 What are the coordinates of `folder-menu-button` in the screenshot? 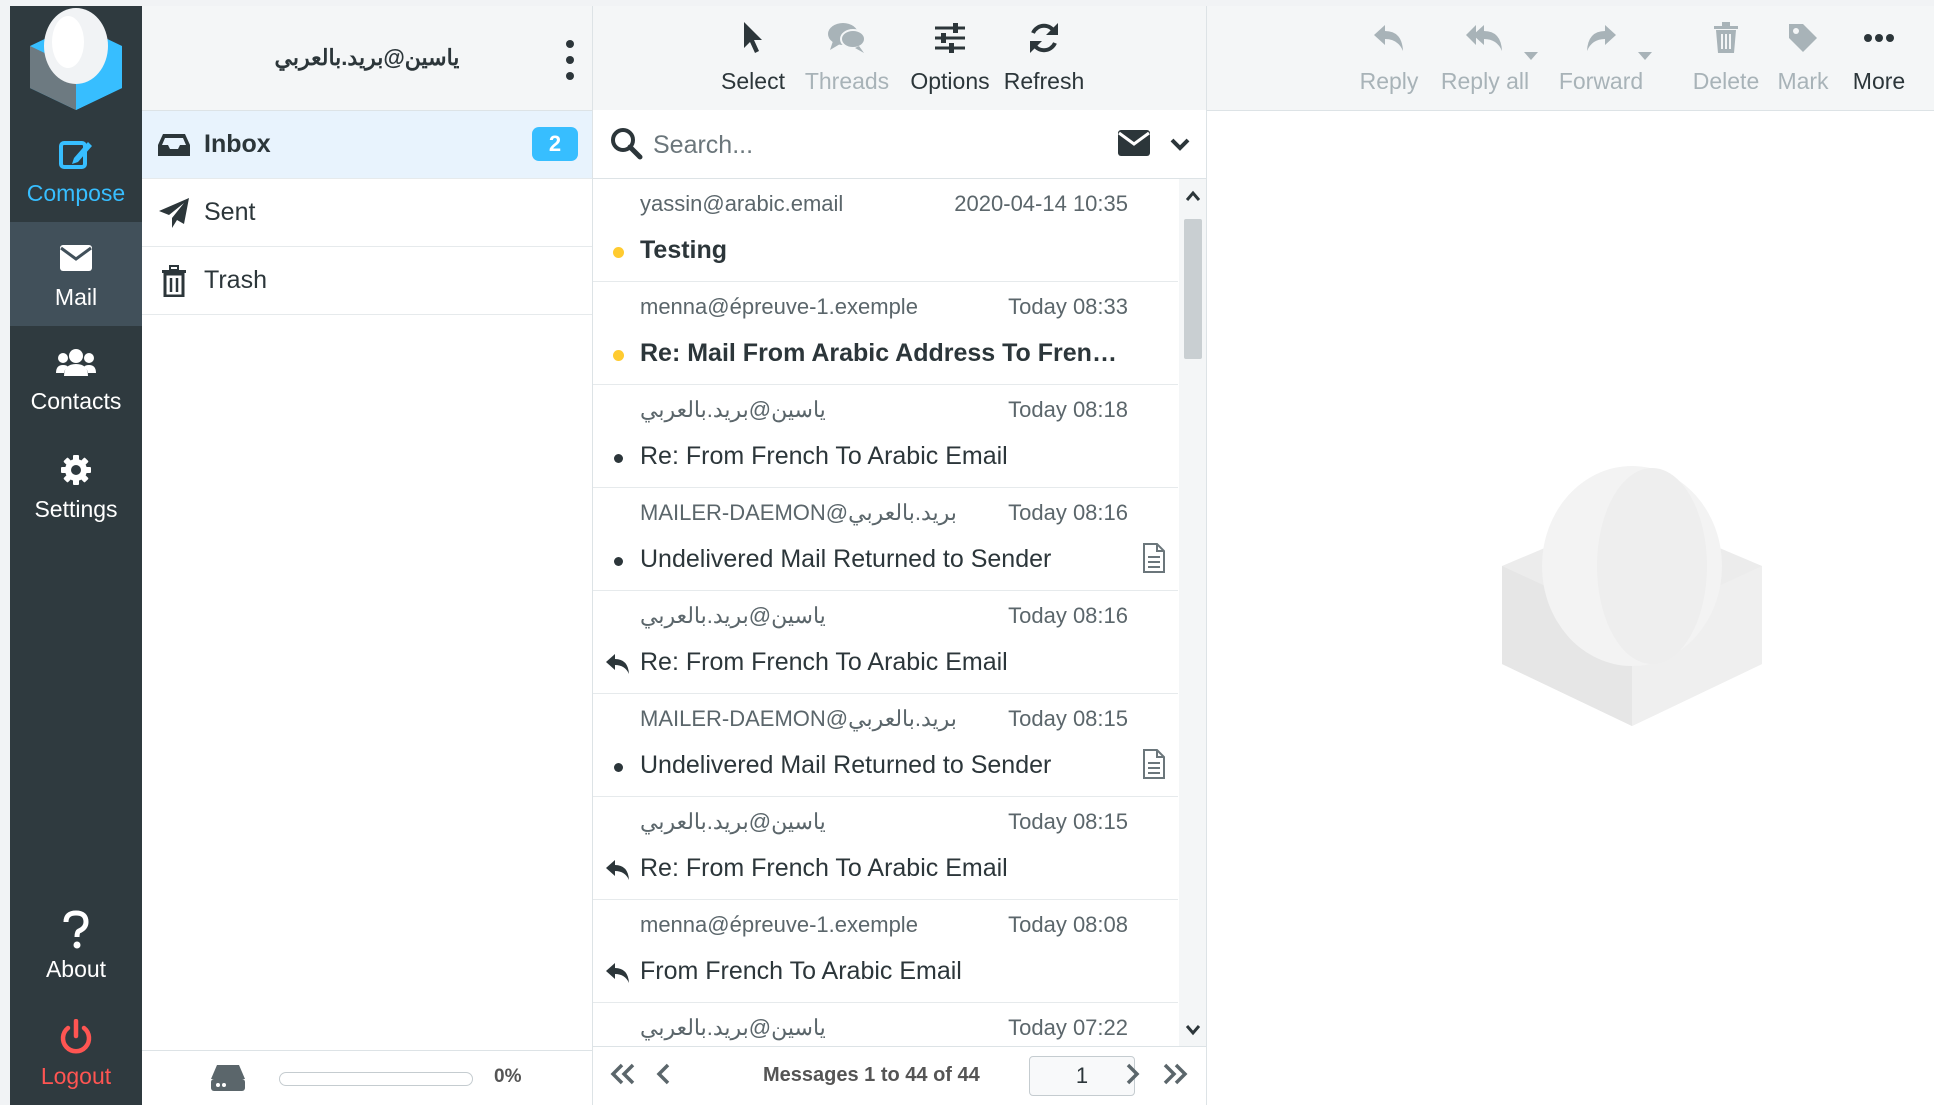 It's located at (570, 60).